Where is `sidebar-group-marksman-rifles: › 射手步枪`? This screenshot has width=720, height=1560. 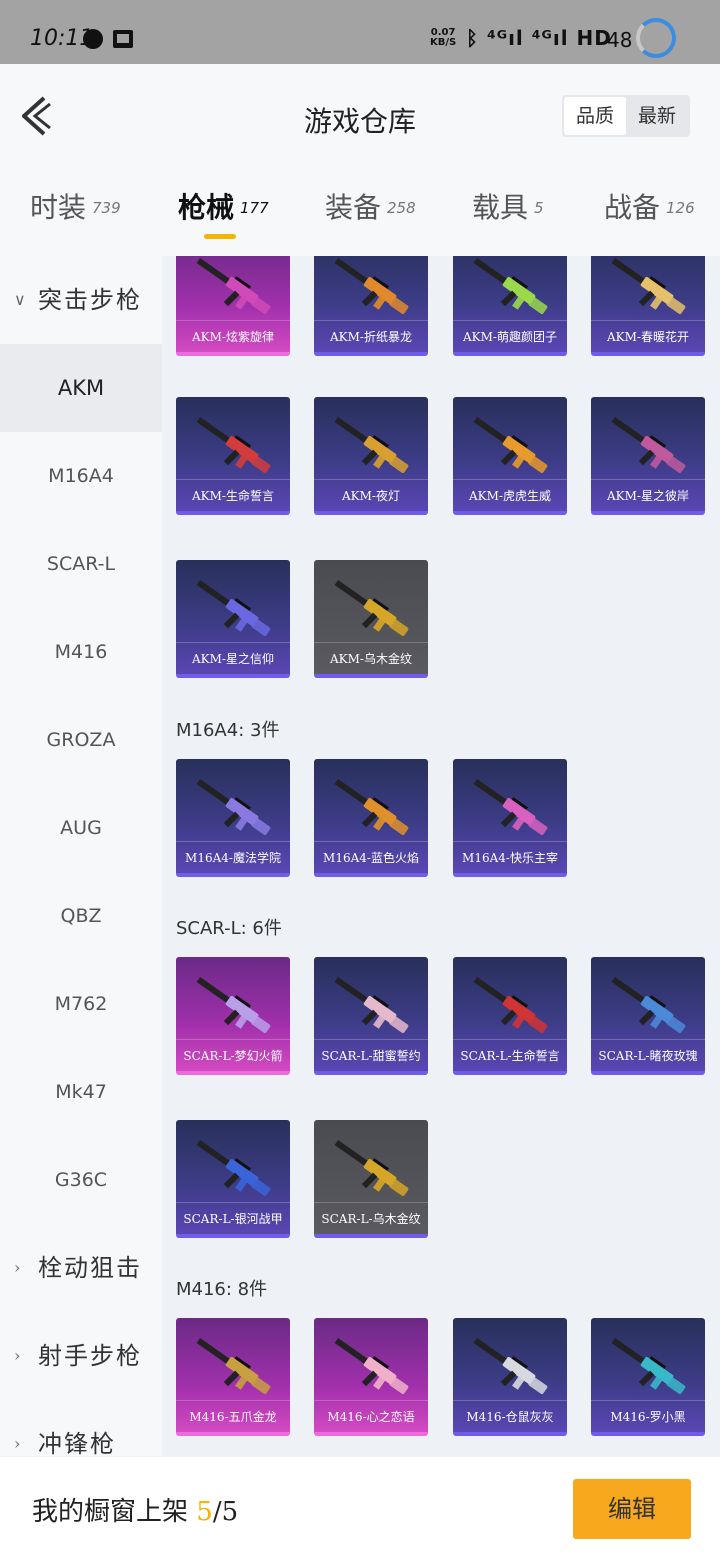 sidebar-group-marksman-rifles: › 射手步枪 is located at coordinates (81, 1356).